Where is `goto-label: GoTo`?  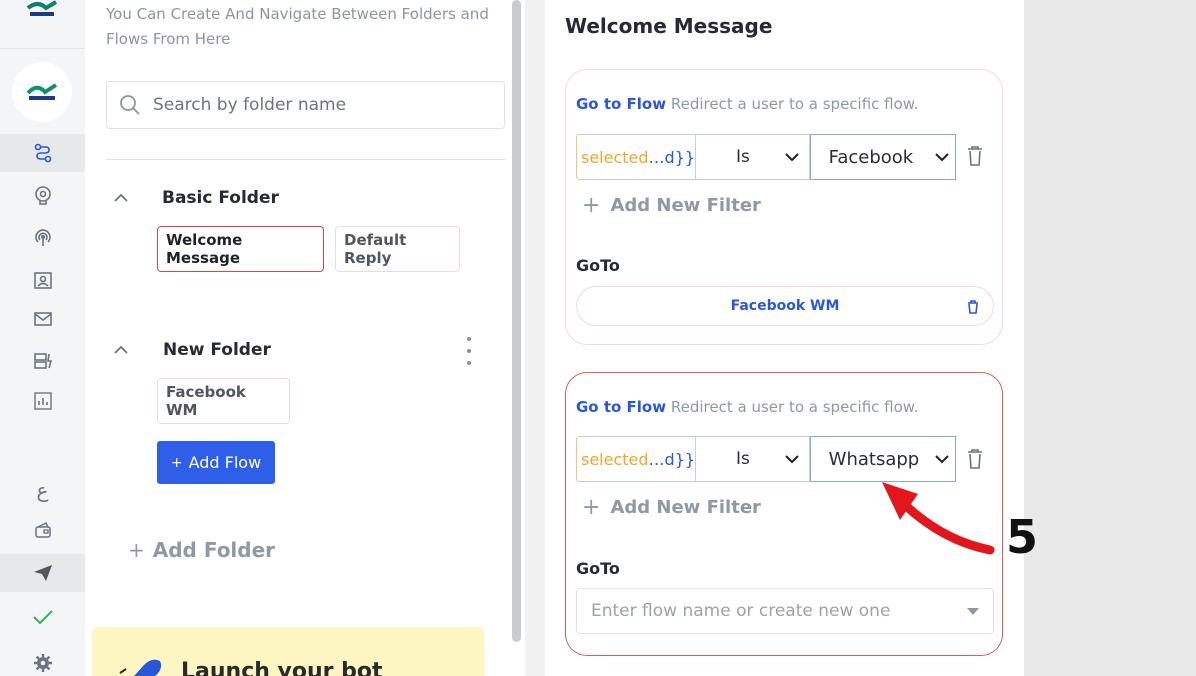
goto-label: GoTo is located at coordinates (598, 265).